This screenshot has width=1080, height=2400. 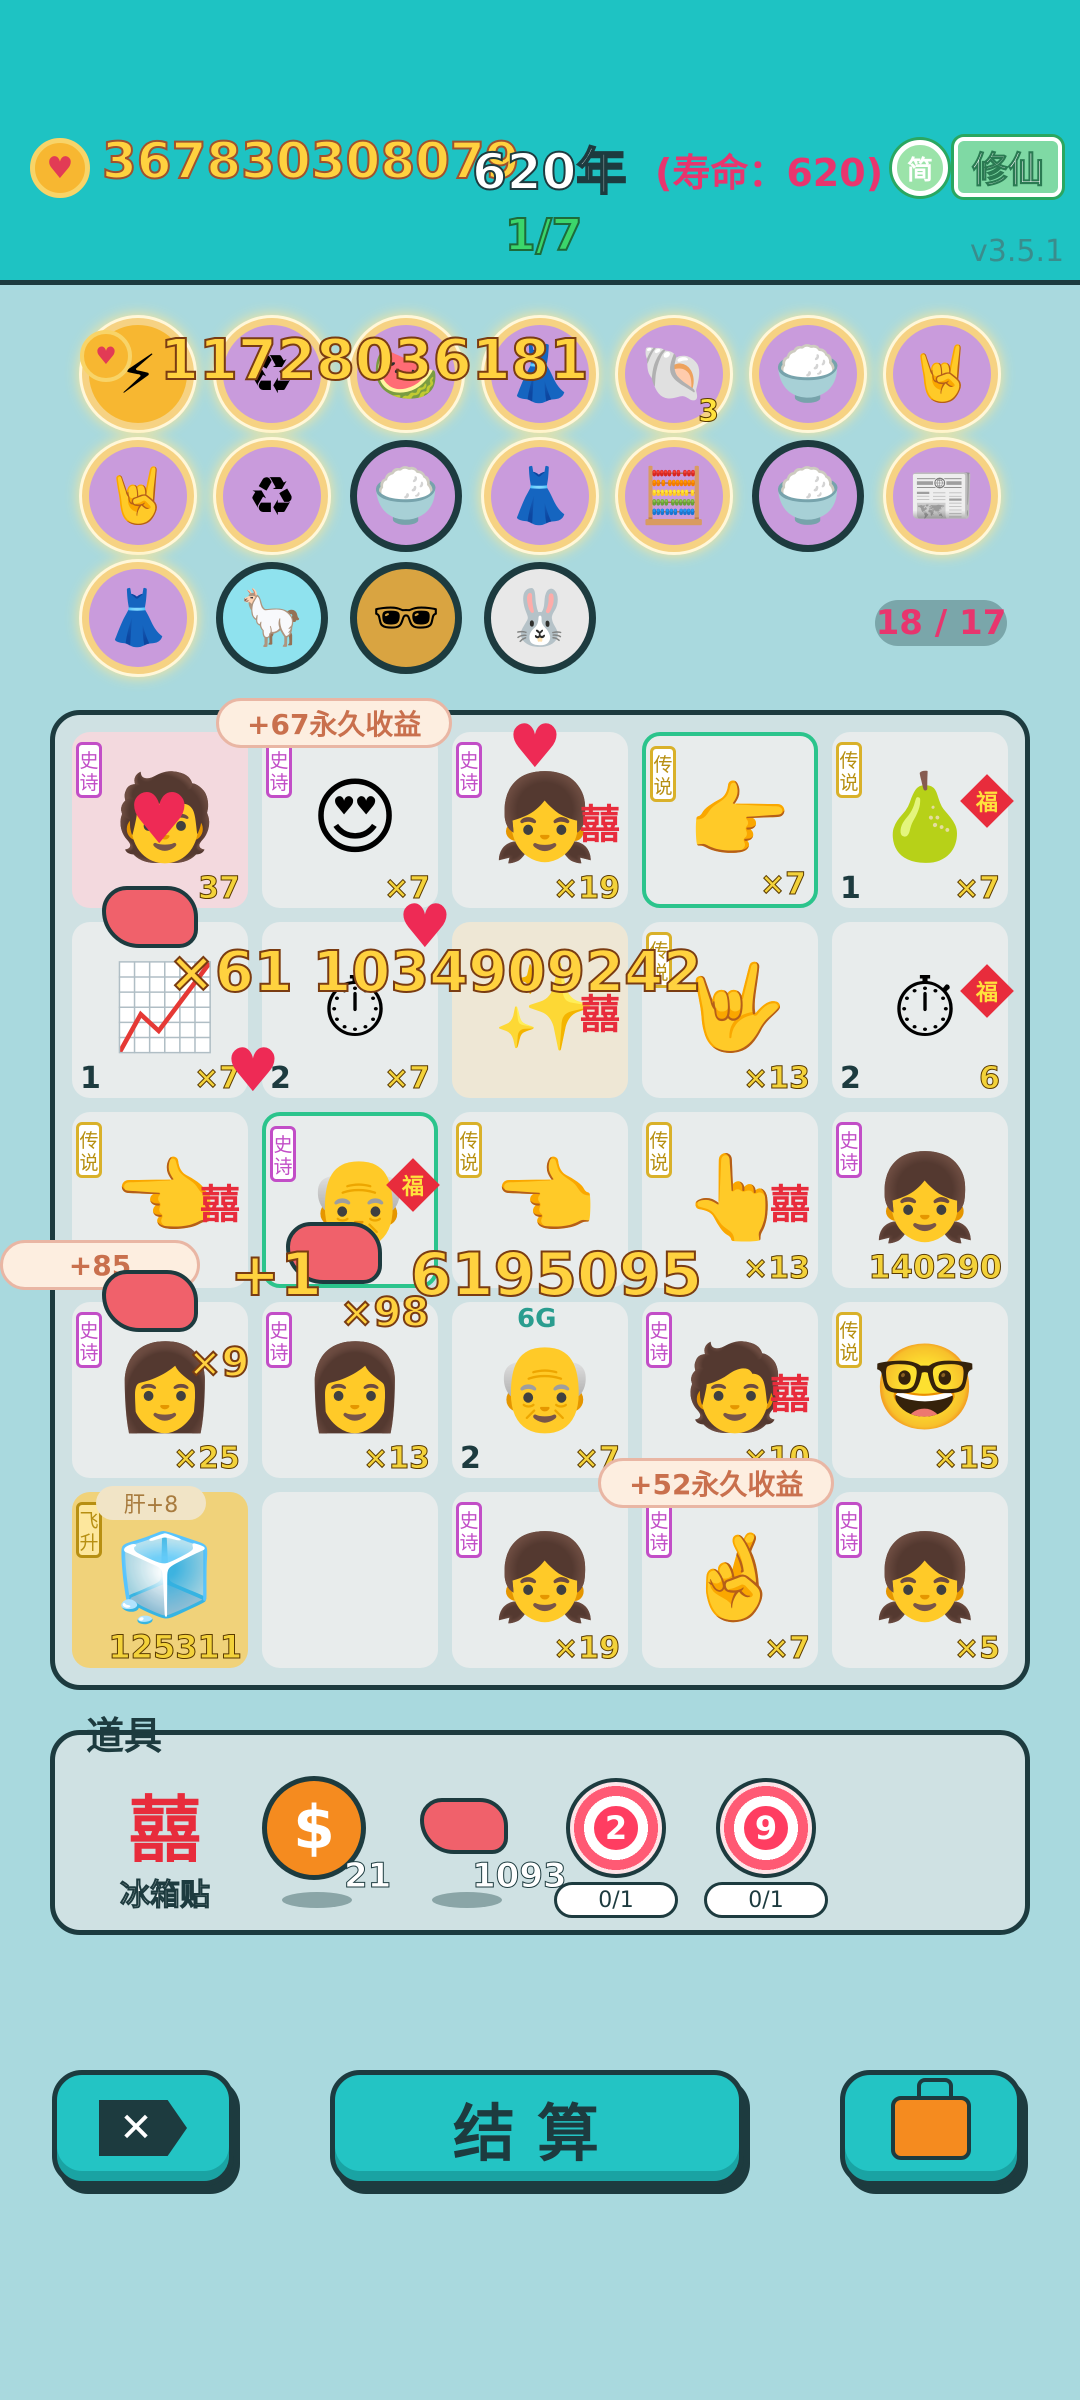 I want to click on board-cell-selected: 传说 👉 ×7, so click(x=730, y=820).